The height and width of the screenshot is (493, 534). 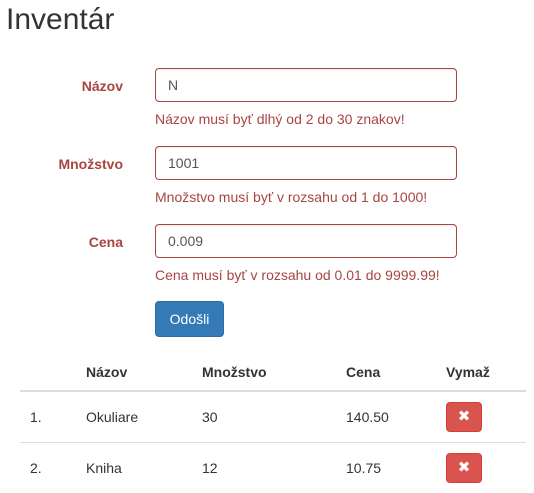 What do you see at coordinates (306, 163) in the screenshot?
I see `quantity-input` at bounding box center [306, 163].